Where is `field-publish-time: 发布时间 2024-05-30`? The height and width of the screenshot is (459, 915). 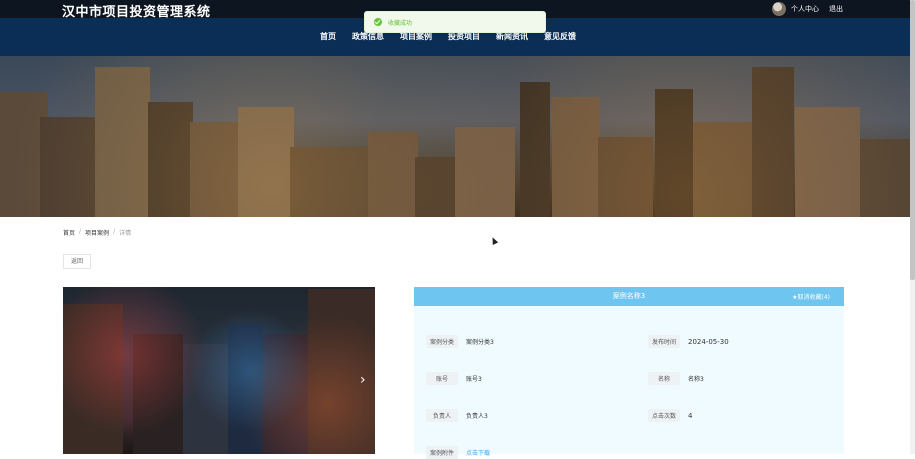
field-publish-time: 发布时间 2024-05-30 is located at coordinates (688, 341).